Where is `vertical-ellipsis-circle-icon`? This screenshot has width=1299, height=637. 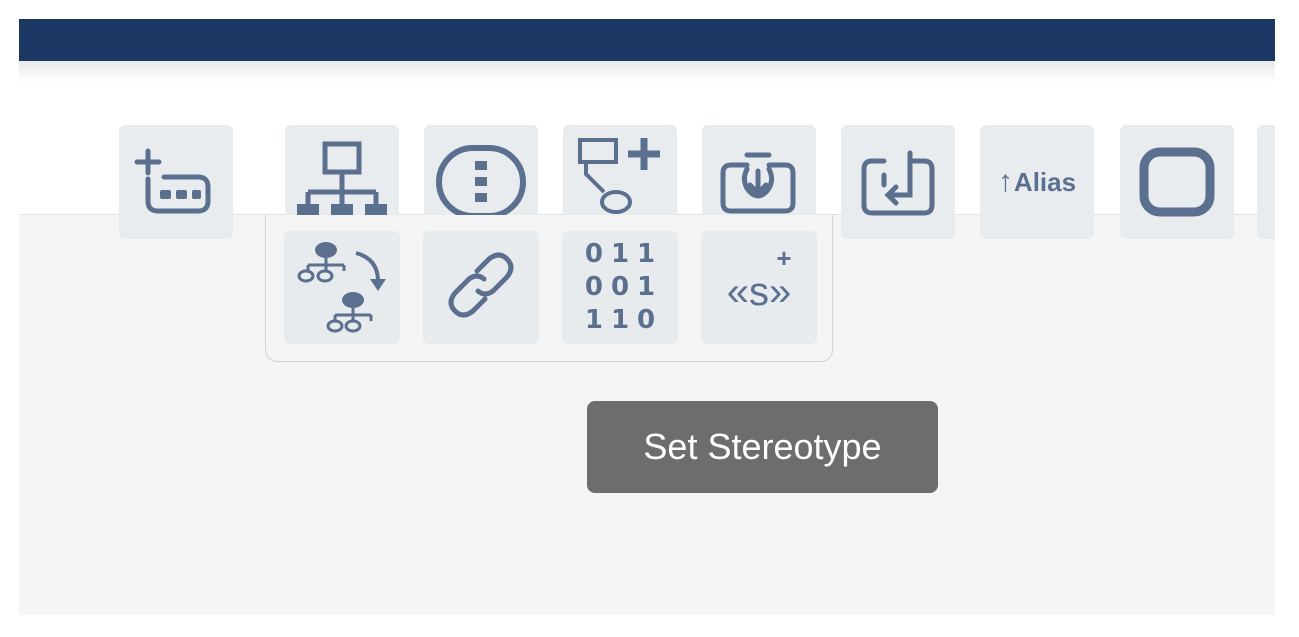 vertical-ellipsis-circle-icon is located at coordinates (481, 182).